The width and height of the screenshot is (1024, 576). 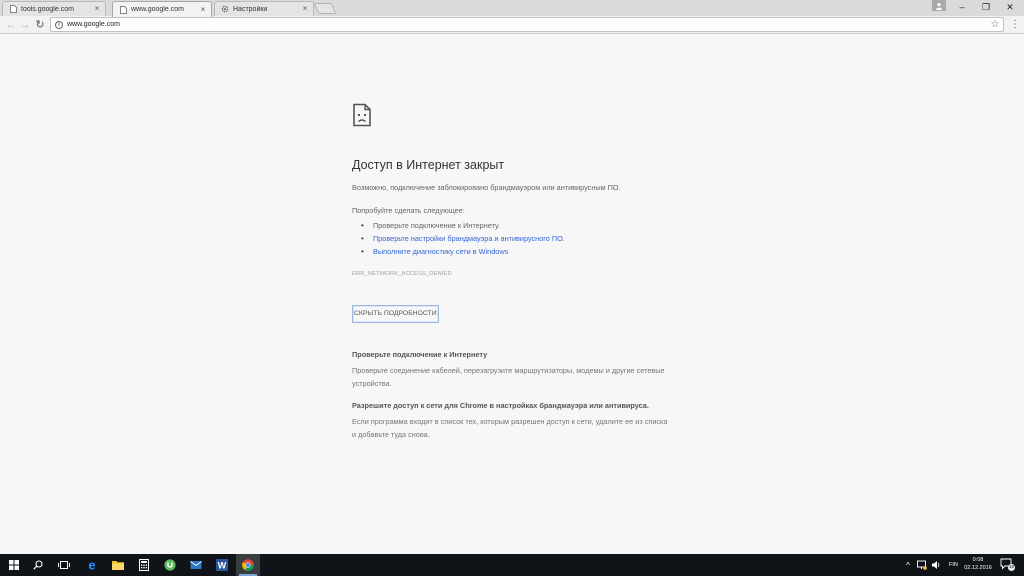 What do you see at coordinates (526, 225) in the screenshot?
I see `suggestion-check-connection: Проверьте подключение к Интернету.` at bounding box center [526, 225].